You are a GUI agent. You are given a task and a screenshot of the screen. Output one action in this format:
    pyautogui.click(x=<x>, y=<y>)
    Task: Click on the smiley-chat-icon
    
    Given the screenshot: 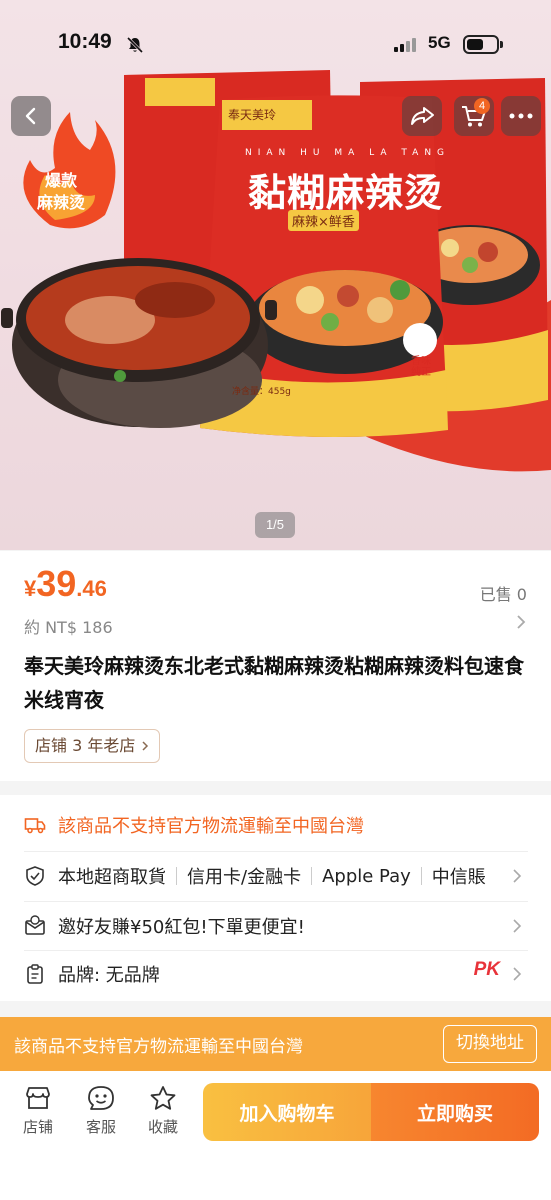 What is the action you would take?
    pyautogui.click(x=101, y=1098)
    